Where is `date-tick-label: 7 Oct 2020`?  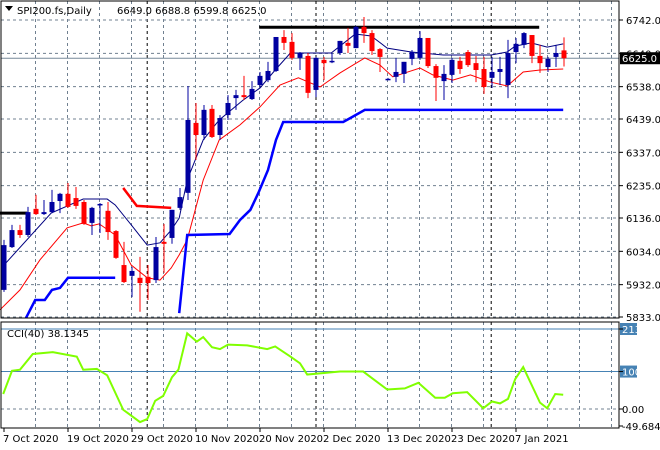
date-tick-label: 7 Oct 2020 is located at coordinates (30, 439).